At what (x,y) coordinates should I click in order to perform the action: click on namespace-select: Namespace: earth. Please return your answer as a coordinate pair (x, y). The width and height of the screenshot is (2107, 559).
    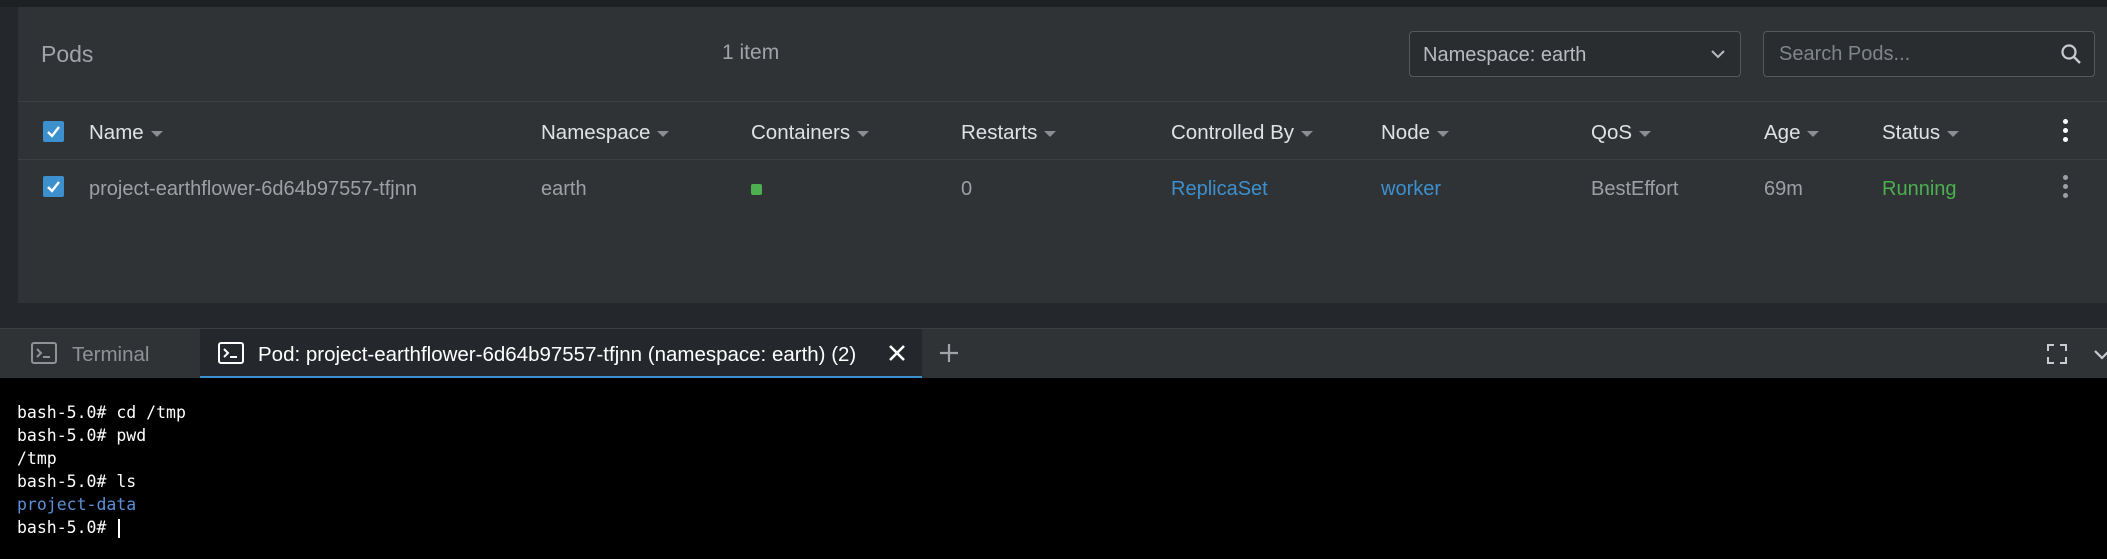
    Looking at the image, I should click on (1575, 54).